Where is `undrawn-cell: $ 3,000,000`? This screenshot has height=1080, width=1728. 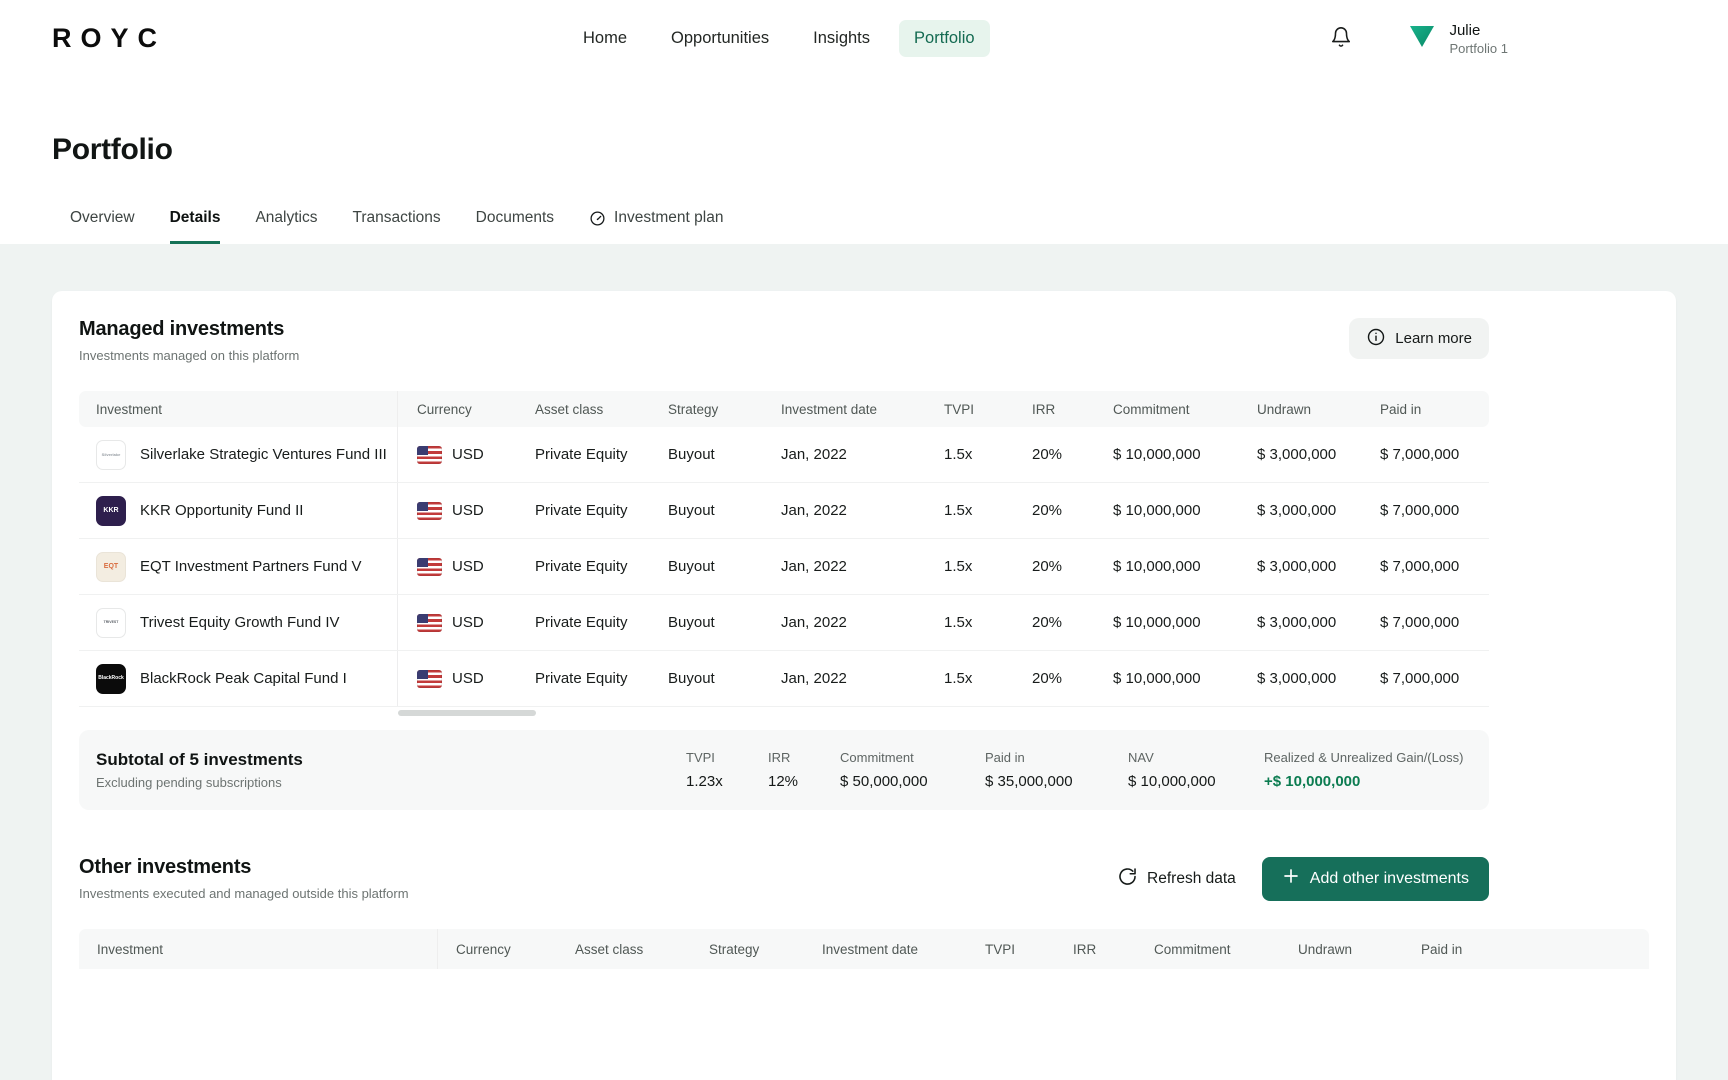
undrawn-cell: $ 3,000,000 is located at coordinates (1297, 454).